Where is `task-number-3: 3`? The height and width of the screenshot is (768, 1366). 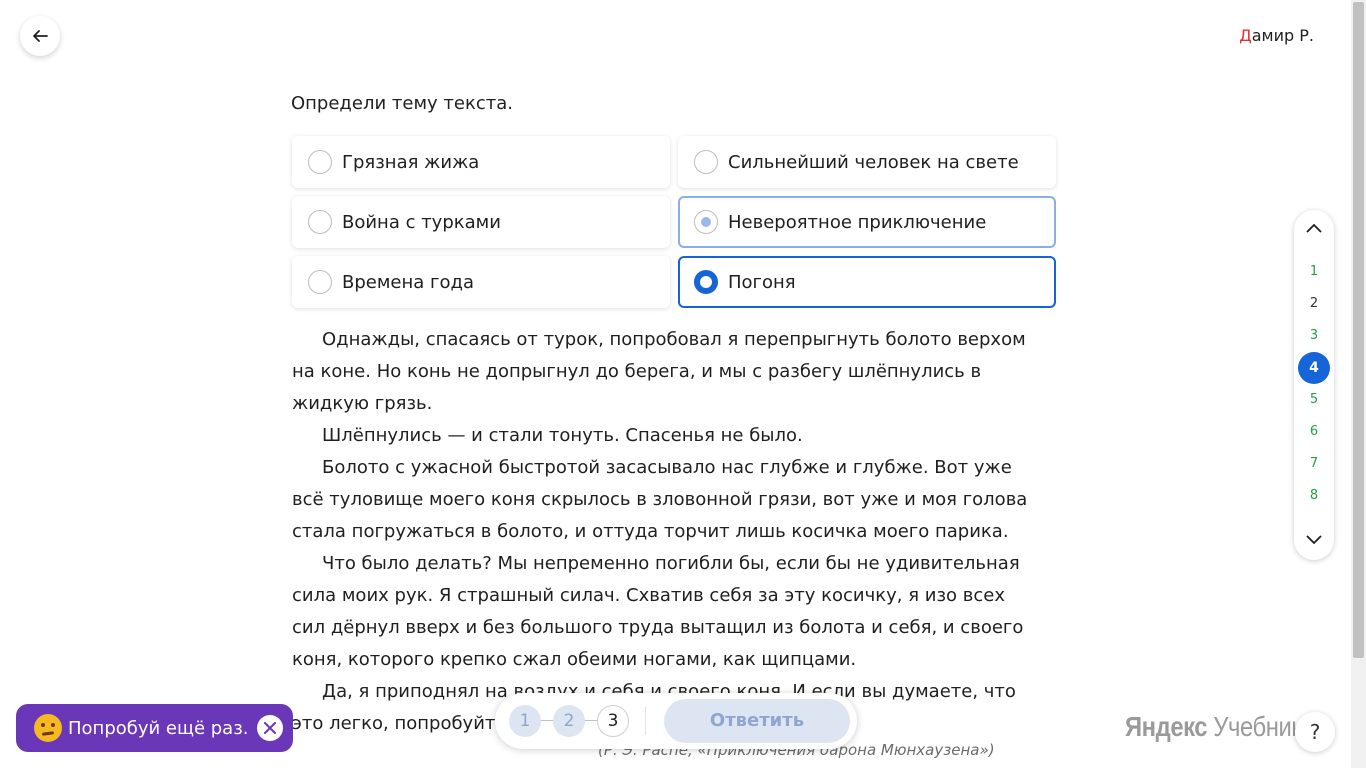 task-number-3: 3 is located at coordinates (1314, 335).